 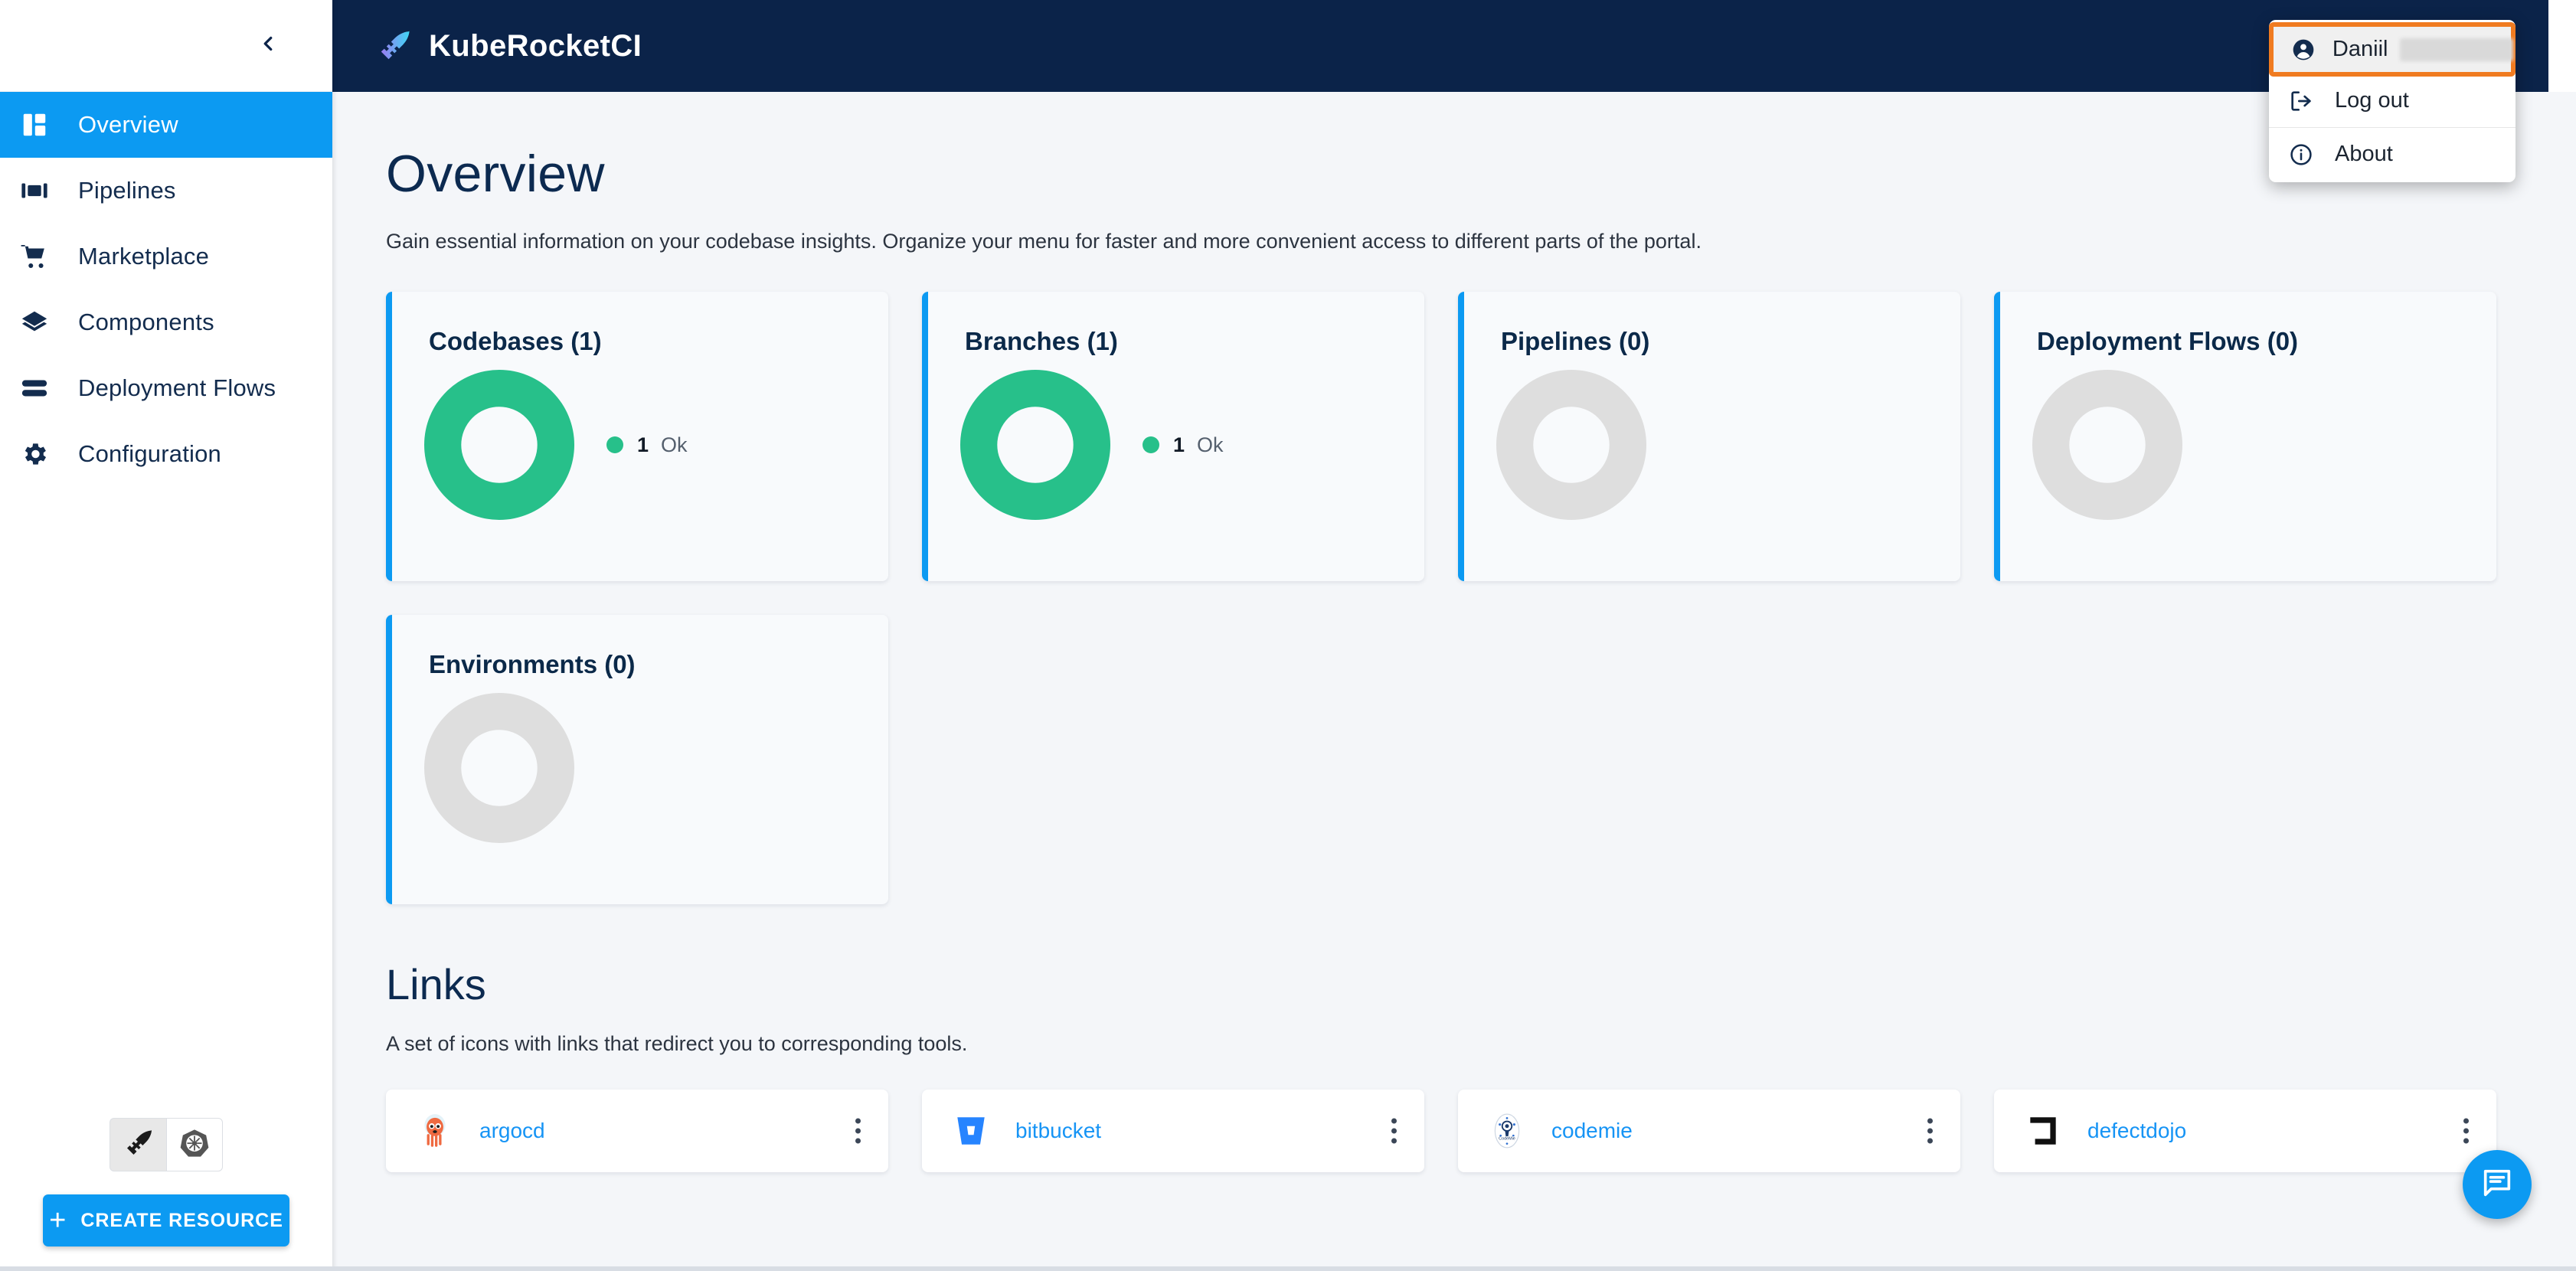 I want to click on link-card-defectdojo: defectdojo, so click(x=2245, y=1131).